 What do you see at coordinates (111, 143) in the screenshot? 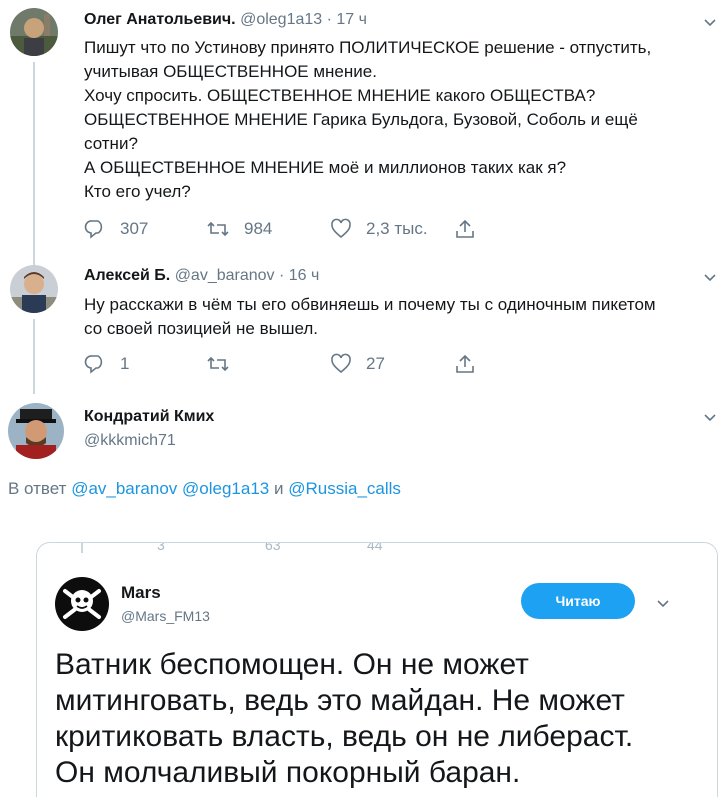
I see `tweet-line: сотни?` at bounding box center [111, 143].